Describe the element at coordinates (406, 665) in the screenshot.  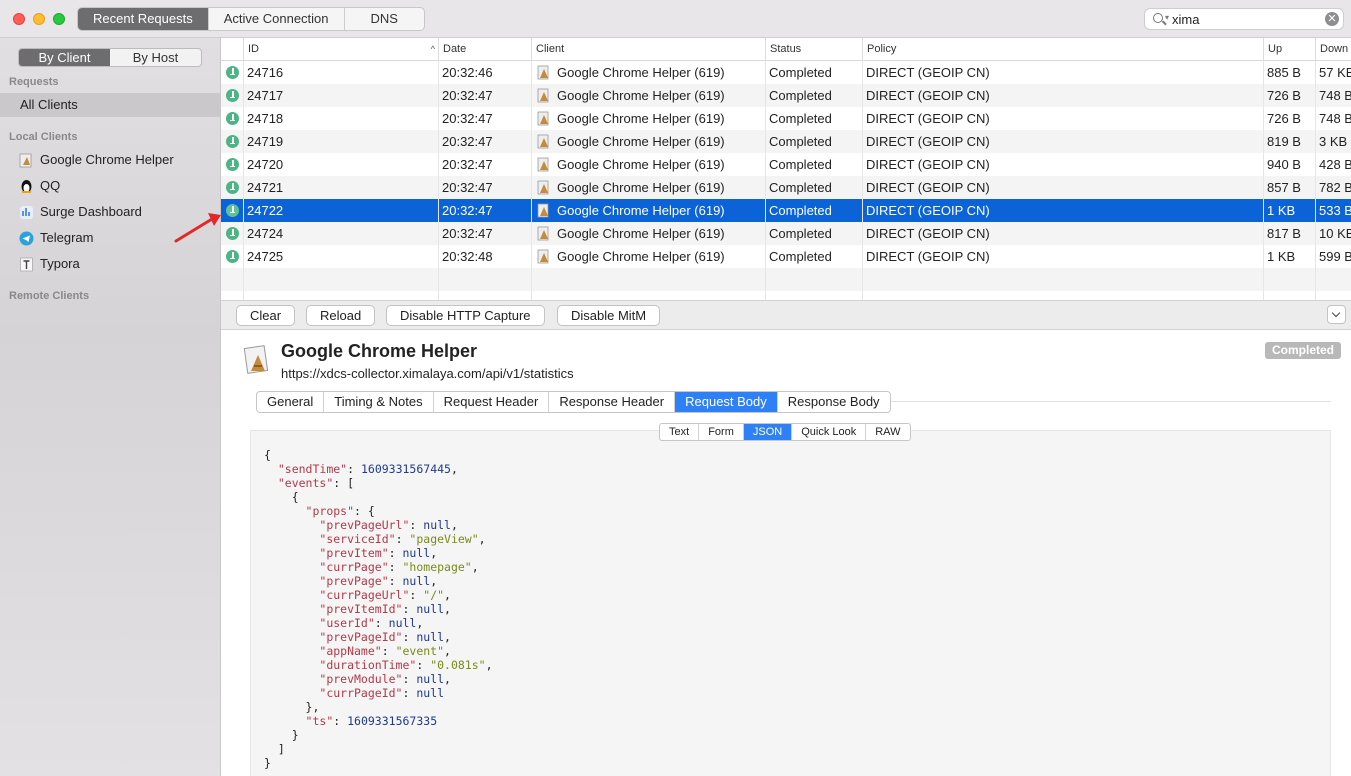
I see `json-line: "durationTime": "0.081s",` at that location.